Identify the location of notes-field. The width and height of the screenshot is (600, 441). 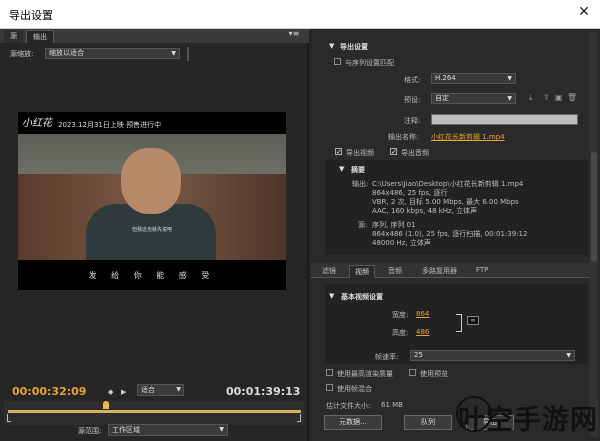
(504, 119).